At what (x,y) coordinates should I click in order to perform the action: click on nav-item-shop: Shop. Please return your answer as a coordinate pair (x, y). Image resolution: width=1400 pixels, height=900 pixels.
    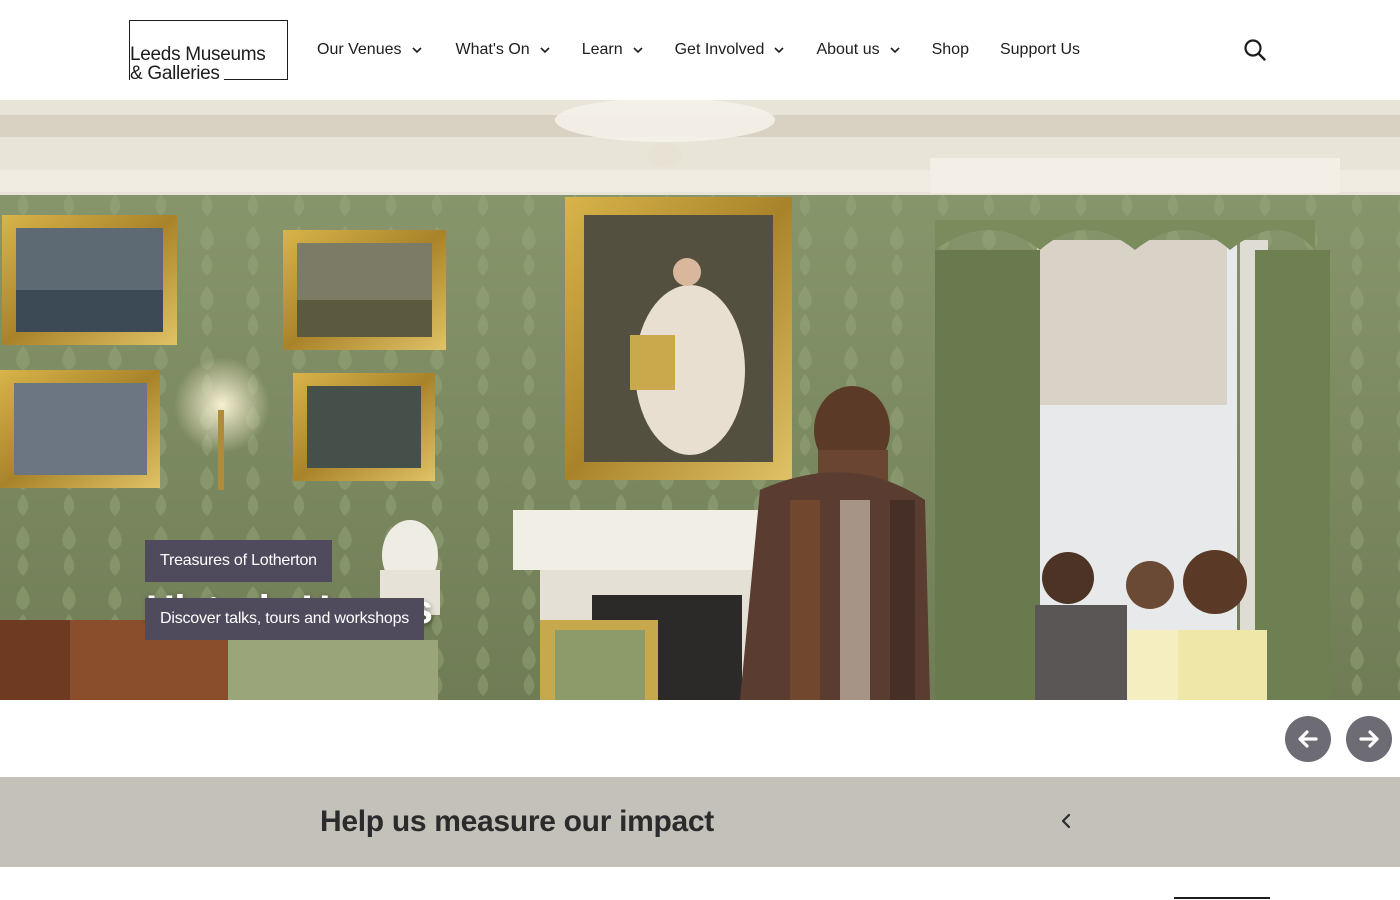
    Looking at the image, I should click on (950, 50).